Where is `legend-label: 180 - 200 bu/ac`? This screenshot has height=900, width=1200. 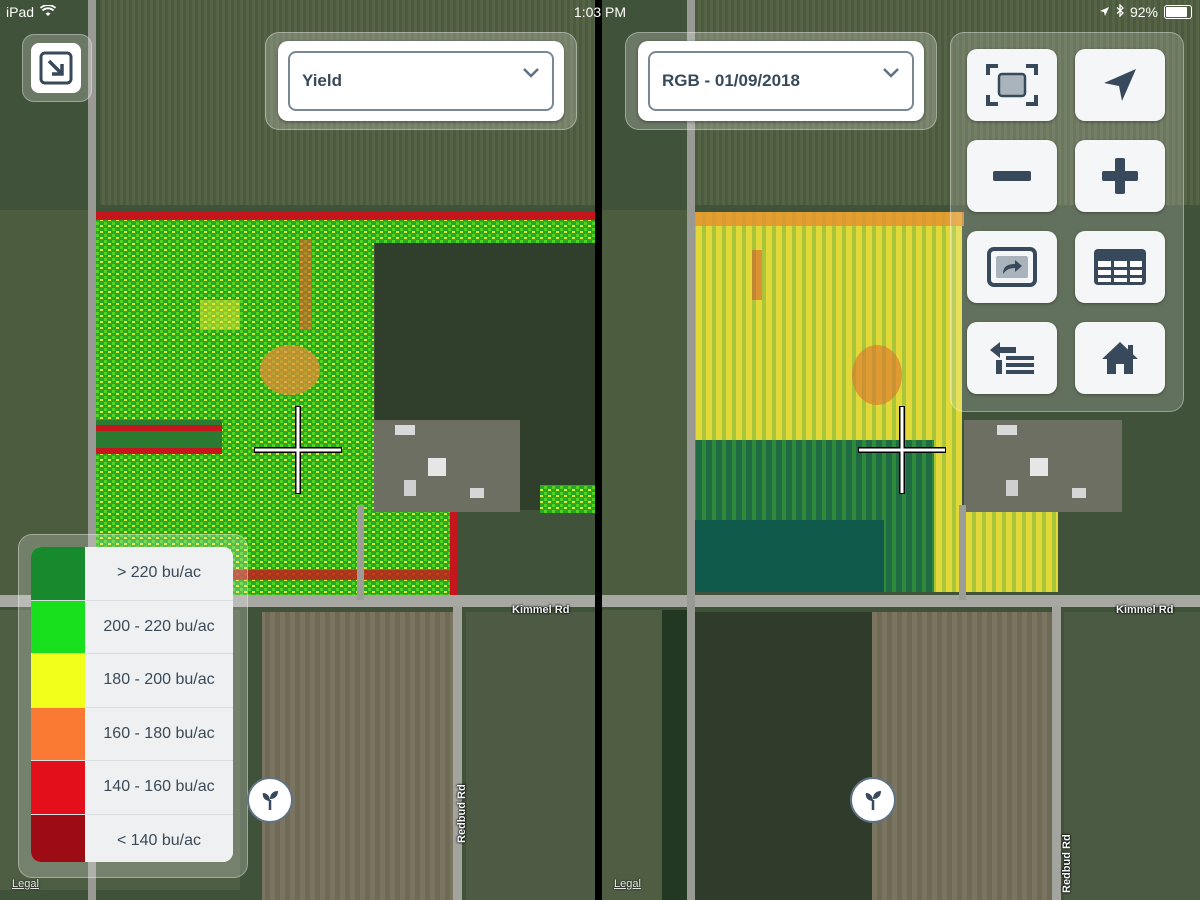
legend-label: 180 - 200 bu/ac is located at coordinates (159, 680).